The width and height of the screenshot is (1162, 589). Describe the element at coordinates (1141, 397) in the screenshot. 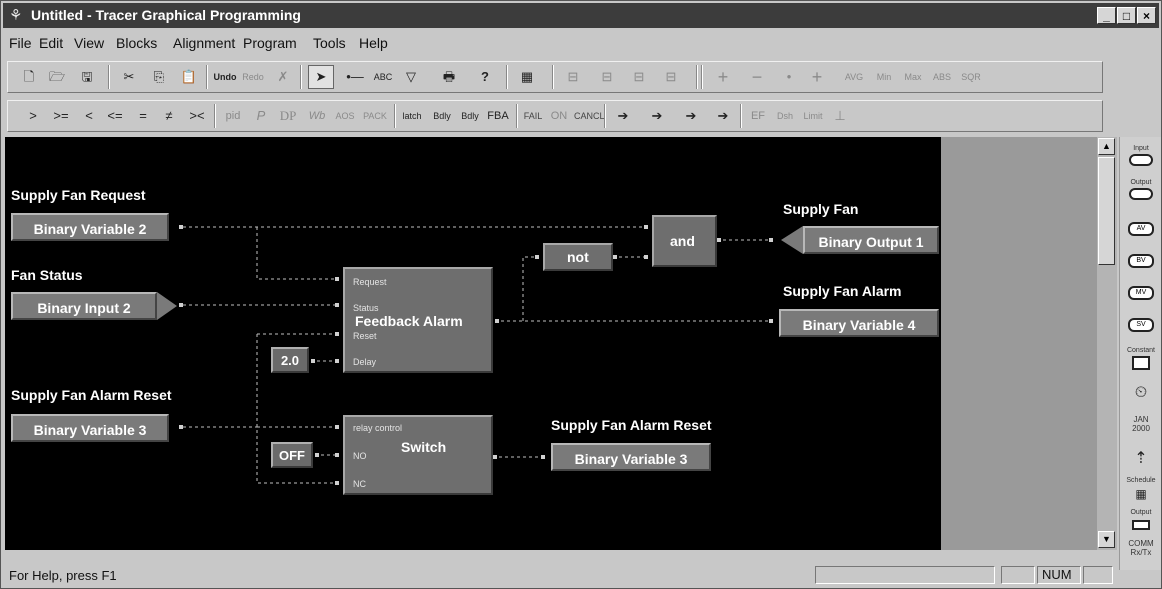

I see `palette-timer: ⏲` at that location.